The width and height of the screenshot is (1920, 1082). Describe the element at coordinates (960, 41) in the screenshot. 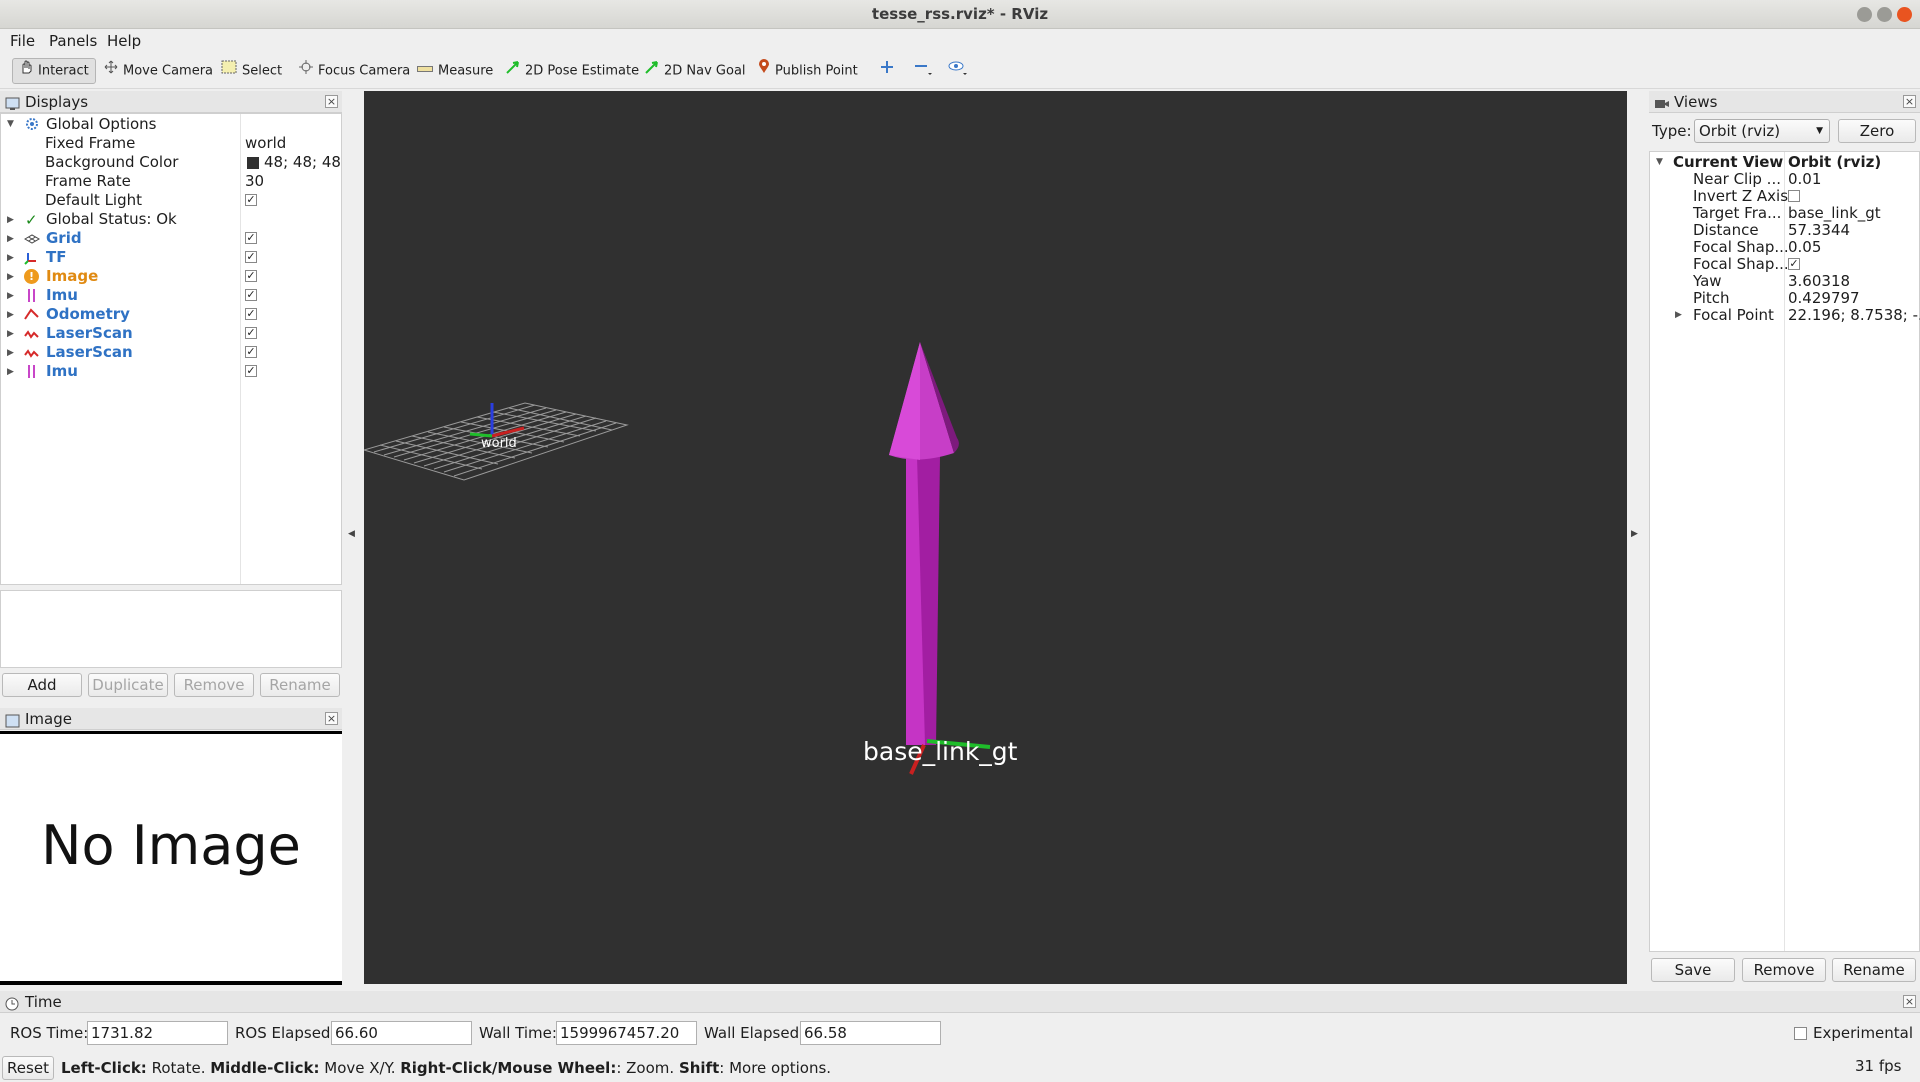

I see `menu-bar: File Panels Help` at that location.